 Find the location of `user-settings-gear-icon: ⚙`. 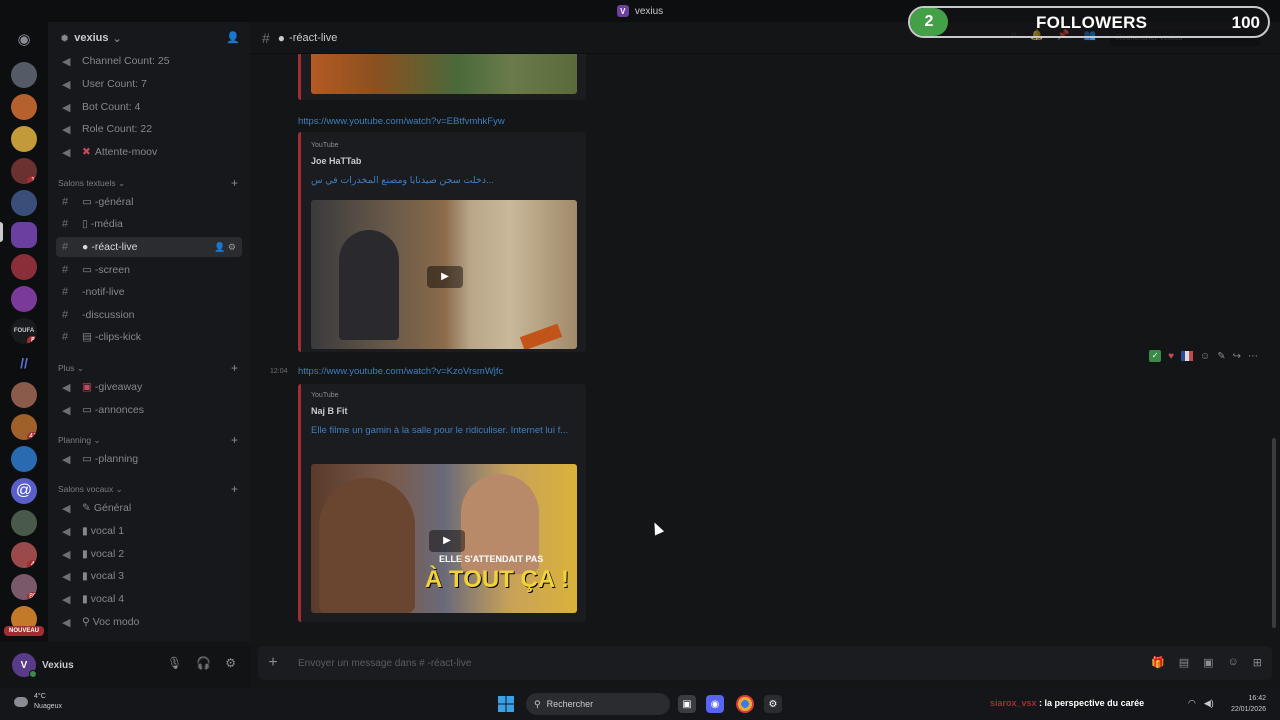

user-settings-gear-icon: ⚙ is located at coordinates (230, 663).